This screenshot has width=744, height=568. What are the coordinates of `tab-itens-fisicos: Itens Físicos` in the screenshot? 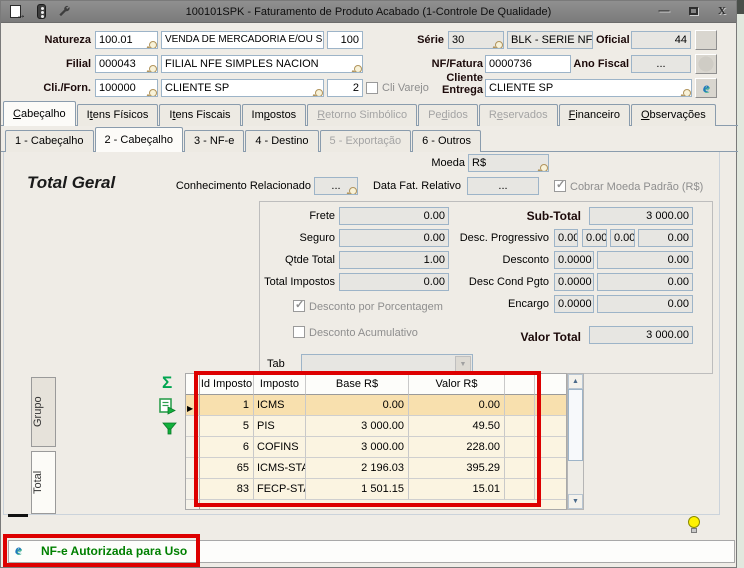 It's located at (117, 115).